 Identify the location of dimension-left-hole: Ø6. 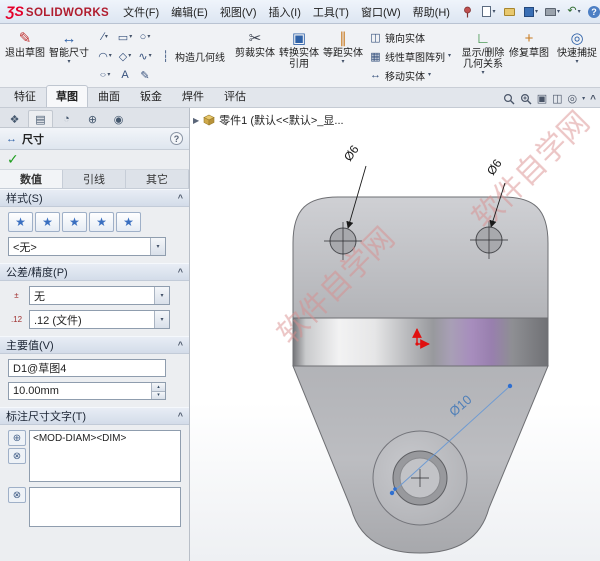
(351, 152).